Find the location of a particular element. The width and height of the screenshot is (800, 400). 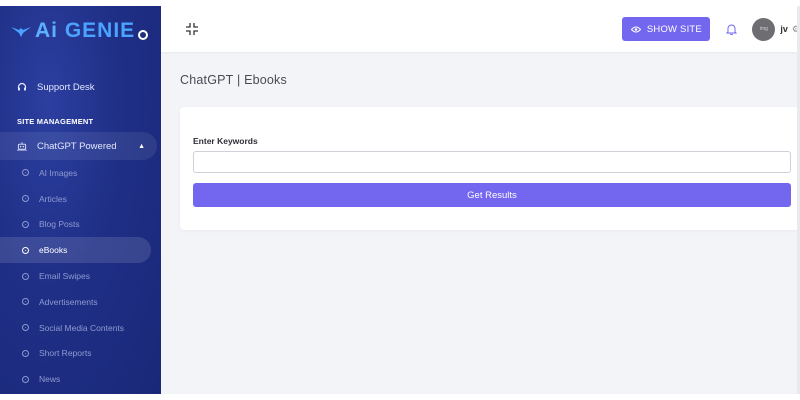

show-site-label: SHOW SITE is located at coordinates (674, 29).